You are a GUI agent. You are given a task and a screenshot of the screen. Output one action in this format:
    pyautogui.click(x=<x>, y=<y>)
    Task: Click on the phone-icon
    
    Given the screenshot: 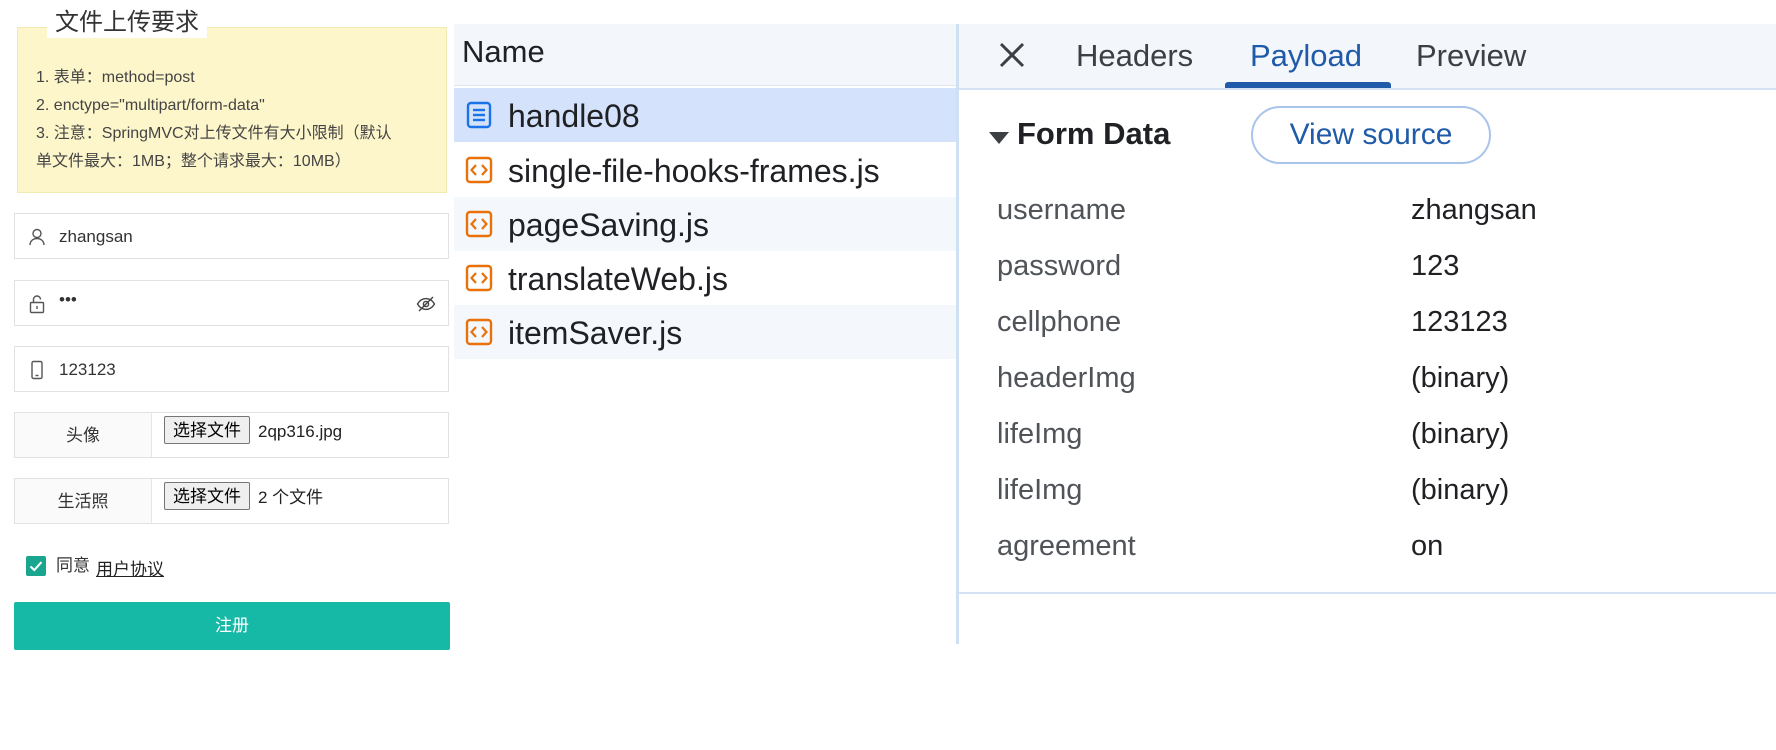 What is the action you would take?
    pyautogui.click(x=37, y=370)
    